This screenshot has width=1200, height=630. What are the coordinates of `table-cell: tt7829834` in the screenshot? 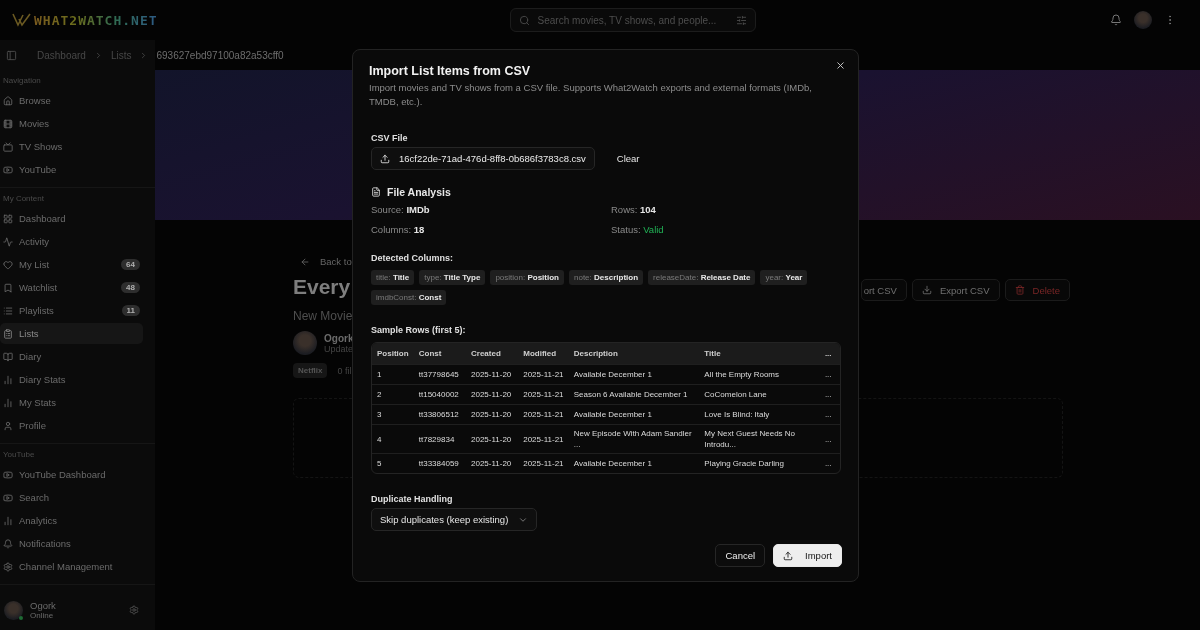 It's located at (439, 438).